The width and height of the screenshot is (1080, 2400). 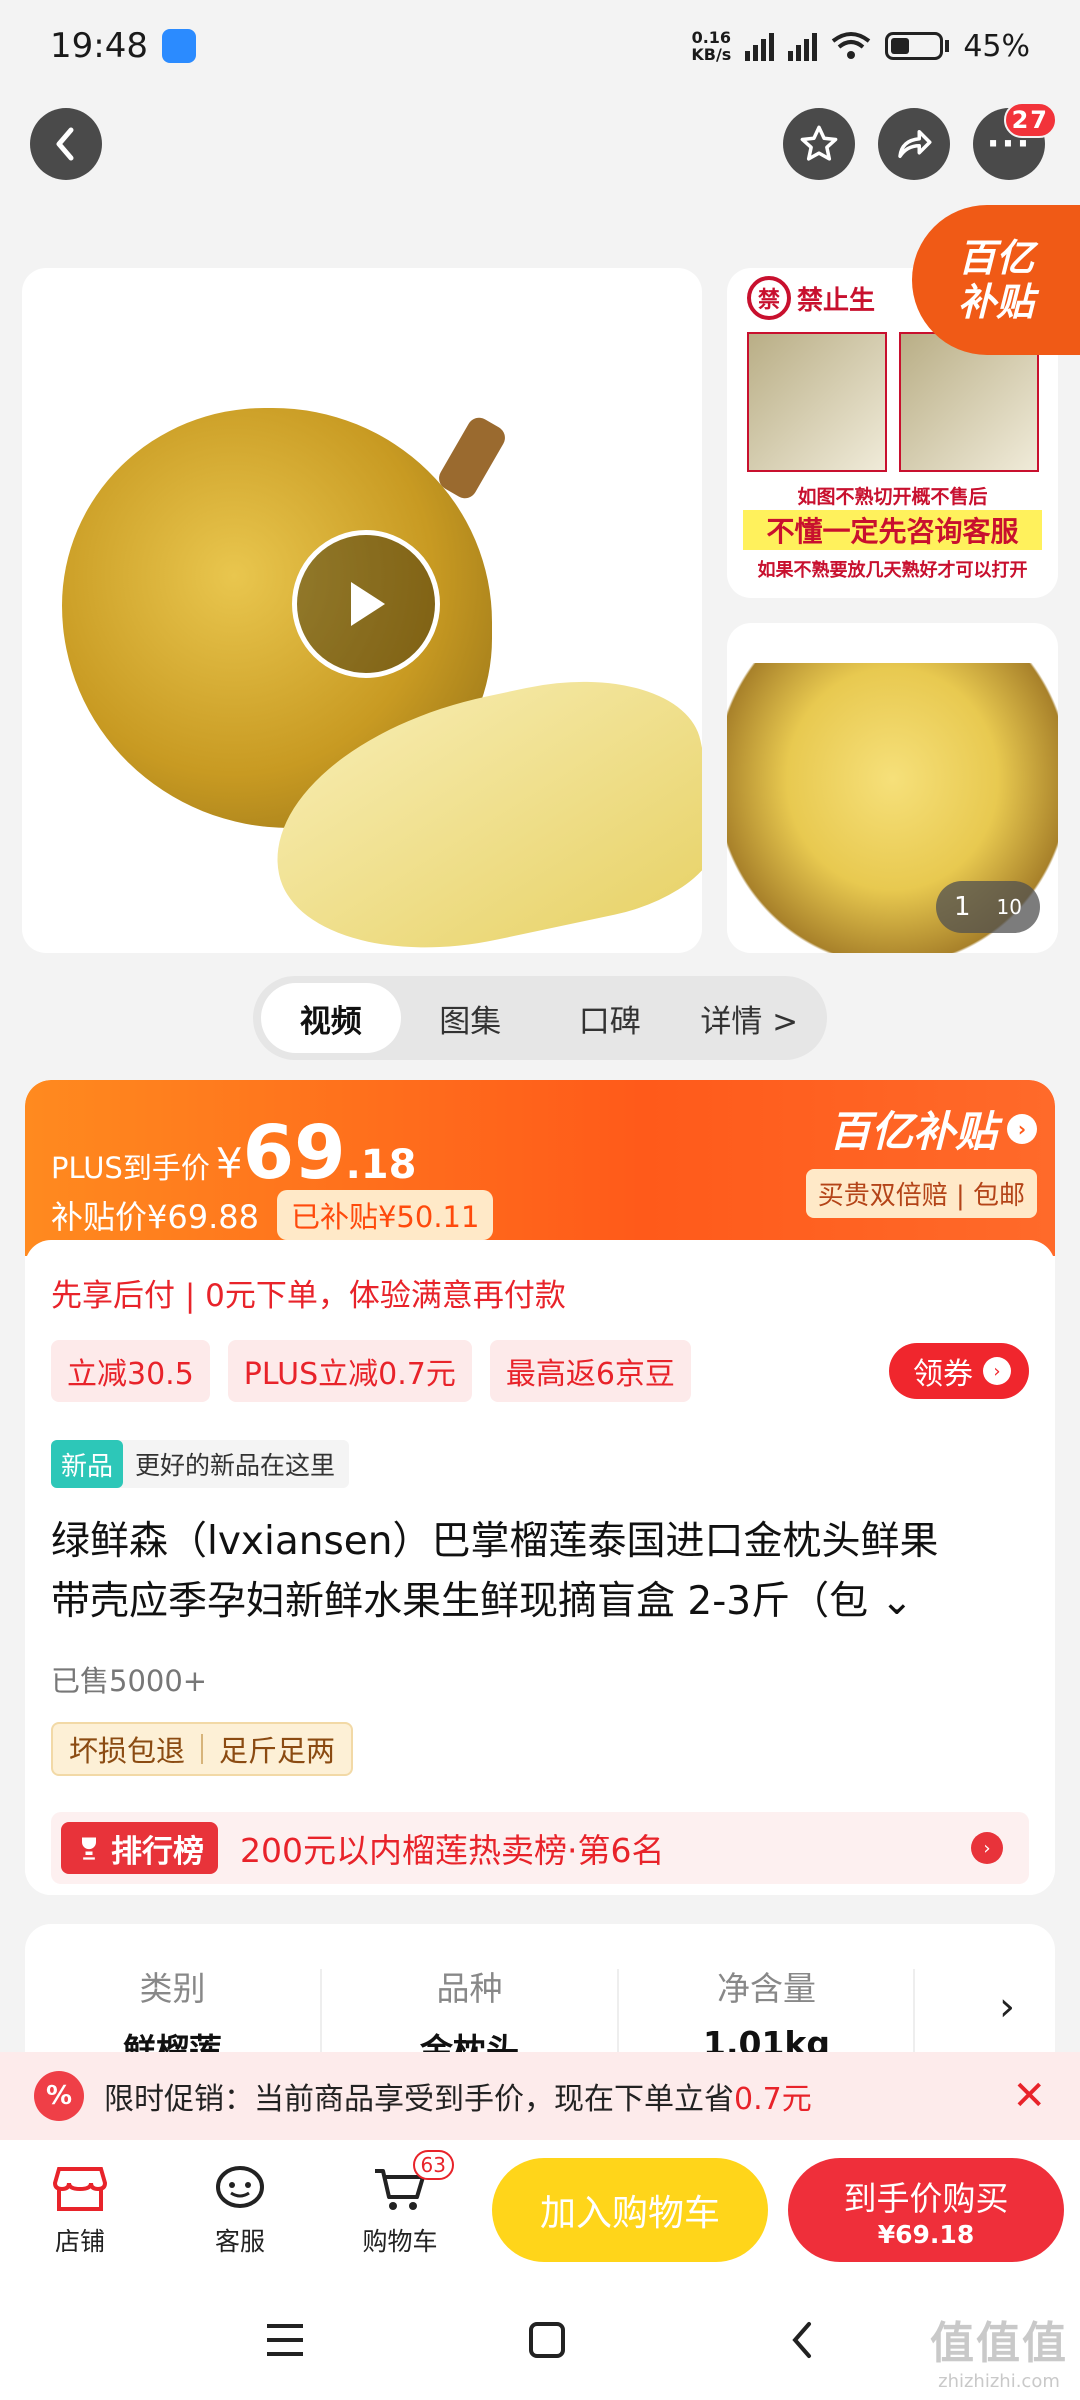 I want to click on play-video-button, so click(x=366, y=604).